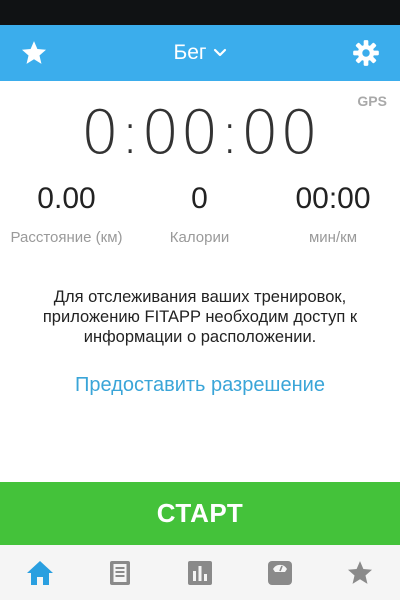 The width and height of the screenshot is (400, 600). I want to click on grant-permission-link: Предоставить разрешение, so click(200, 385).